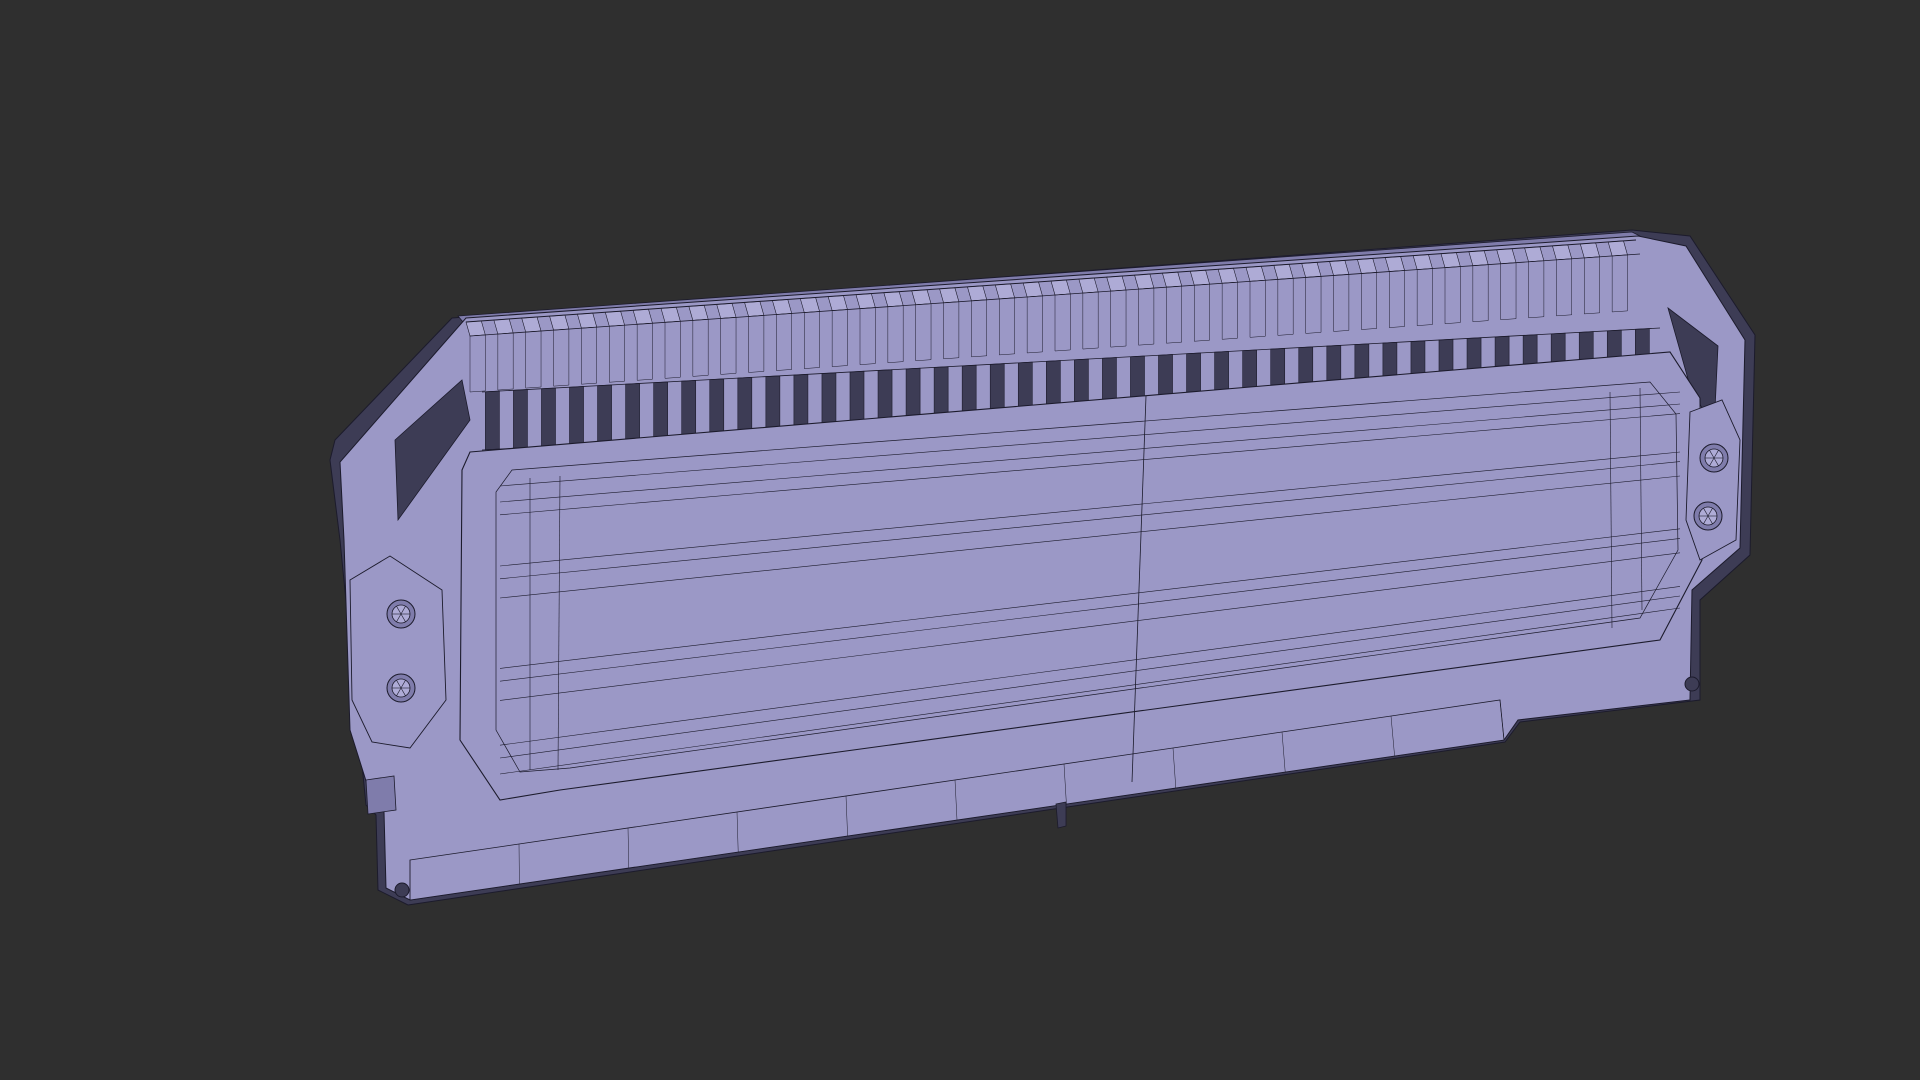  What do you see at coordinates (1061, 815) in the screenshot?
I see `pcb-key-notch` at bounding box center [1061, 815].